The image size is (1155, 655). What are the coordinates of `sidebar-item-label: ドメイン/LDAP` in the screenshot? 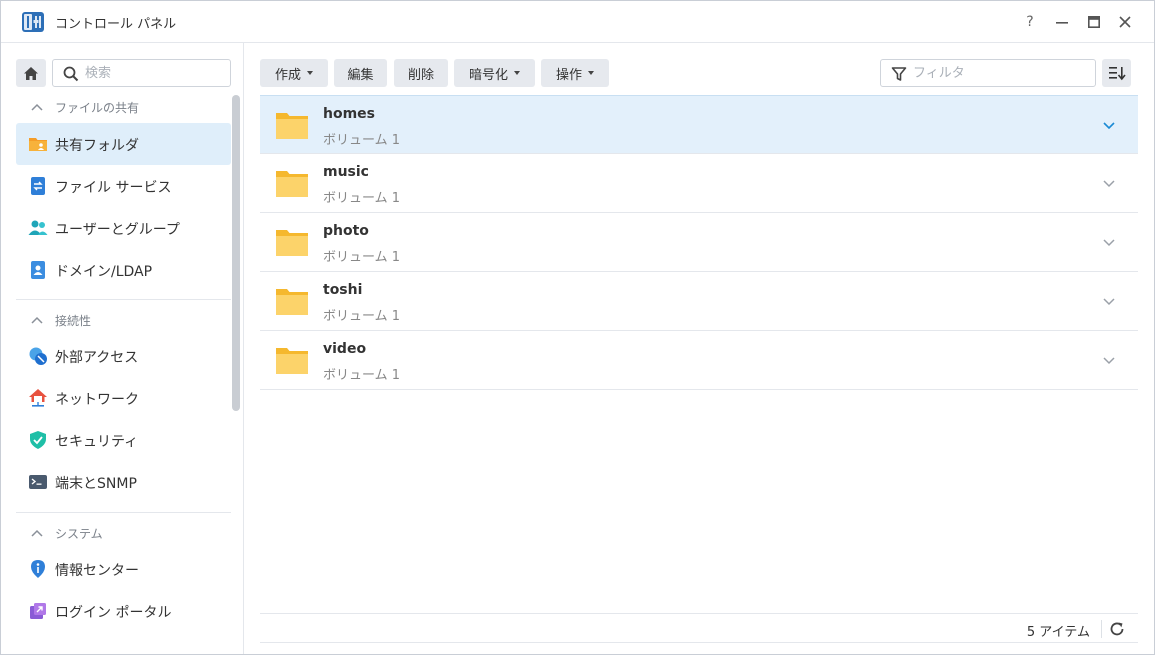 It's located at (104, 272).